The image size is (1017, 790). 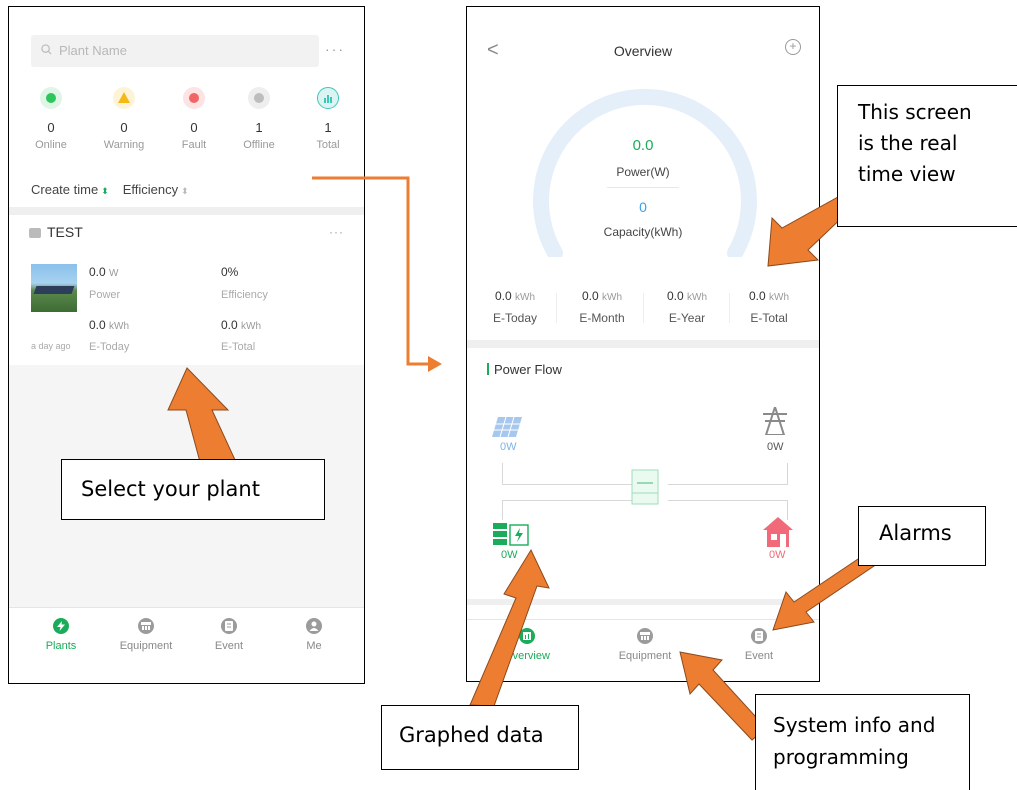 I want to click on callout-alarms: Alarms, so click(x=922, y=536).